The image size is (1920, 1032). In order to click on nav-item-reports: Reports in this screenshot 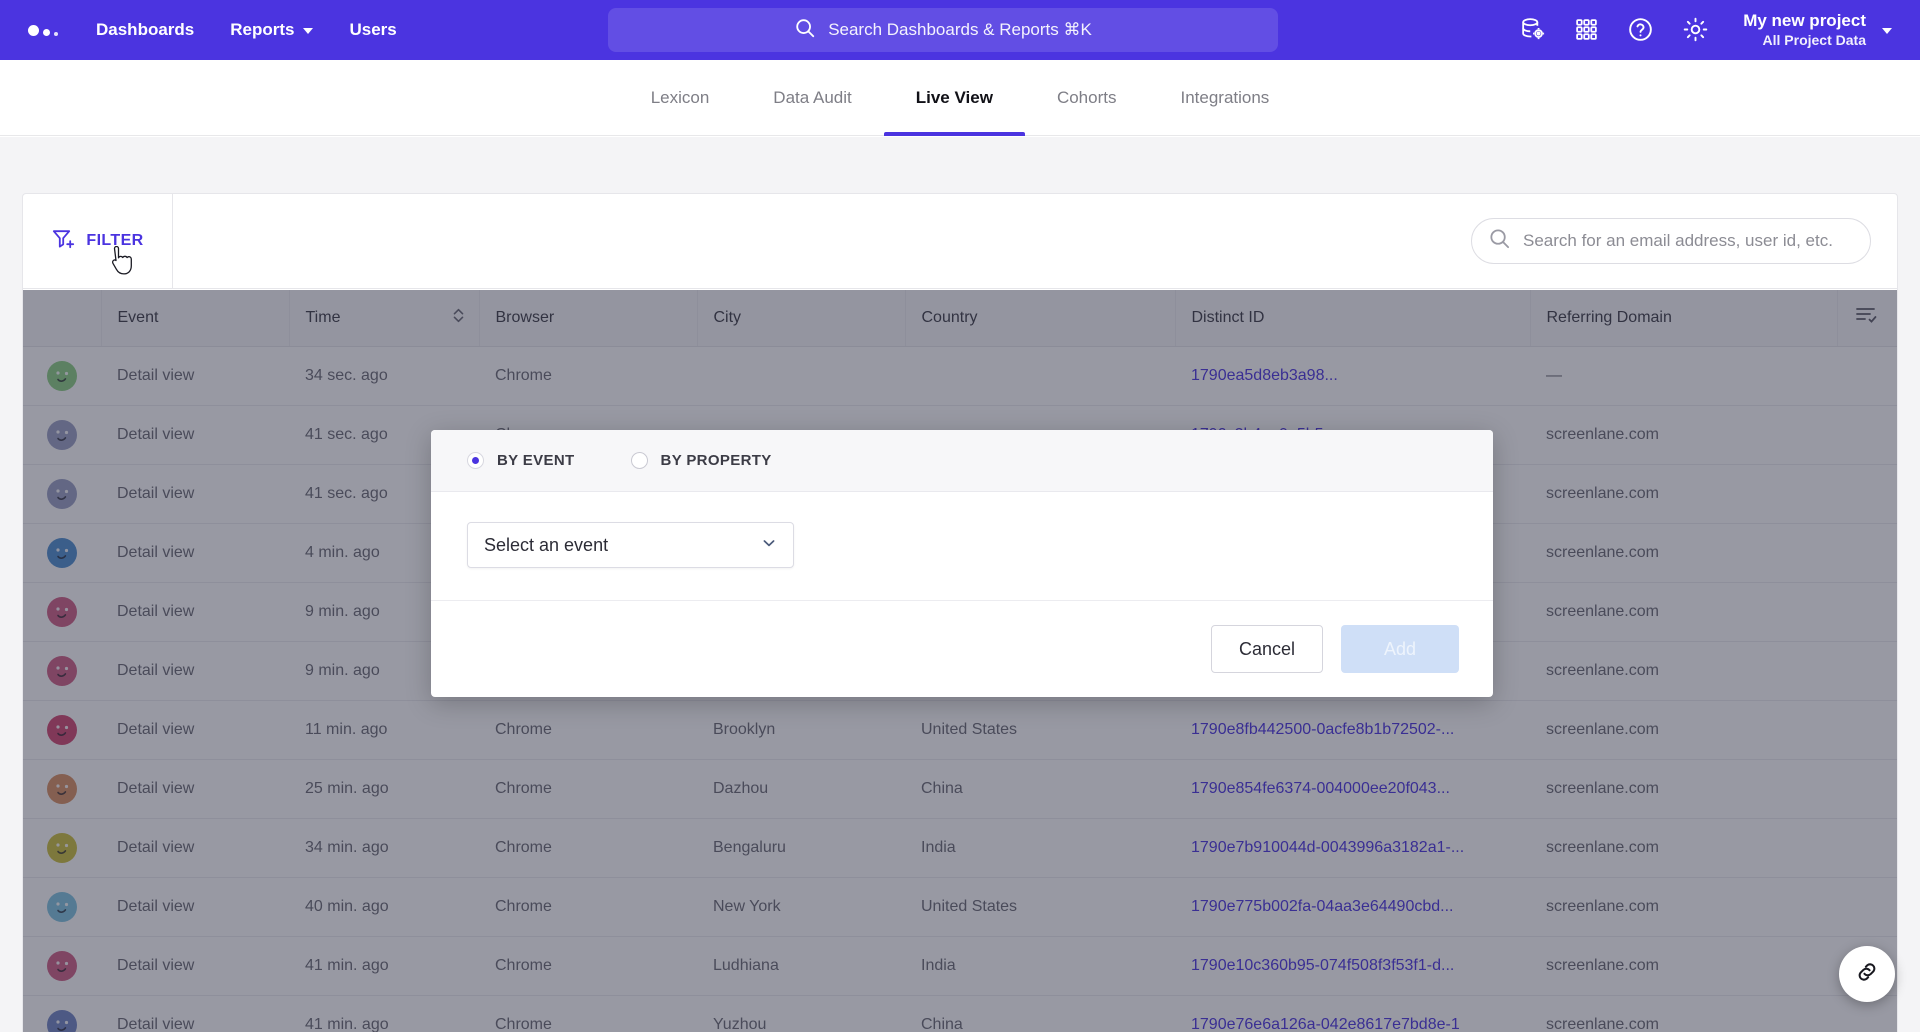, I will do `click(272, 30)`.